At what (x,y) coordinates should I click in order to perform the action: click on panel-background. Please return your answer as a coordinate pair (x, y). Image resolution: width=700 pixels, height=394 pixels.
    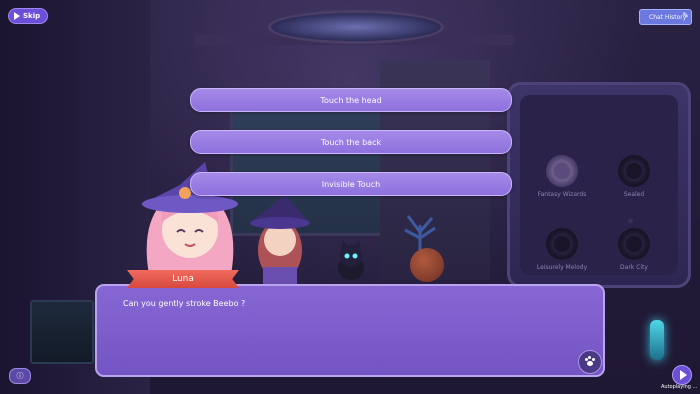
    Looking at the image, I should click on (599, 185).